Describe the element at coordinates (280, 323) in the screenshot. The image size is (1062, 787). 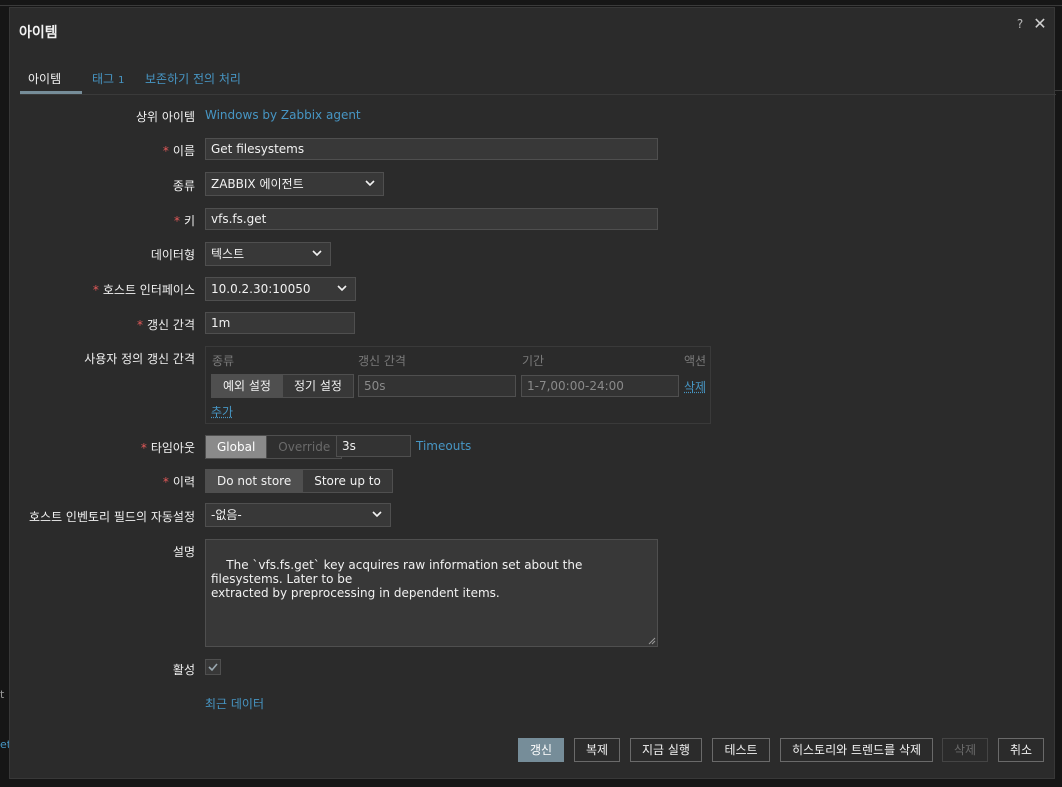
I see `update-interval-input: 1m` at that location.